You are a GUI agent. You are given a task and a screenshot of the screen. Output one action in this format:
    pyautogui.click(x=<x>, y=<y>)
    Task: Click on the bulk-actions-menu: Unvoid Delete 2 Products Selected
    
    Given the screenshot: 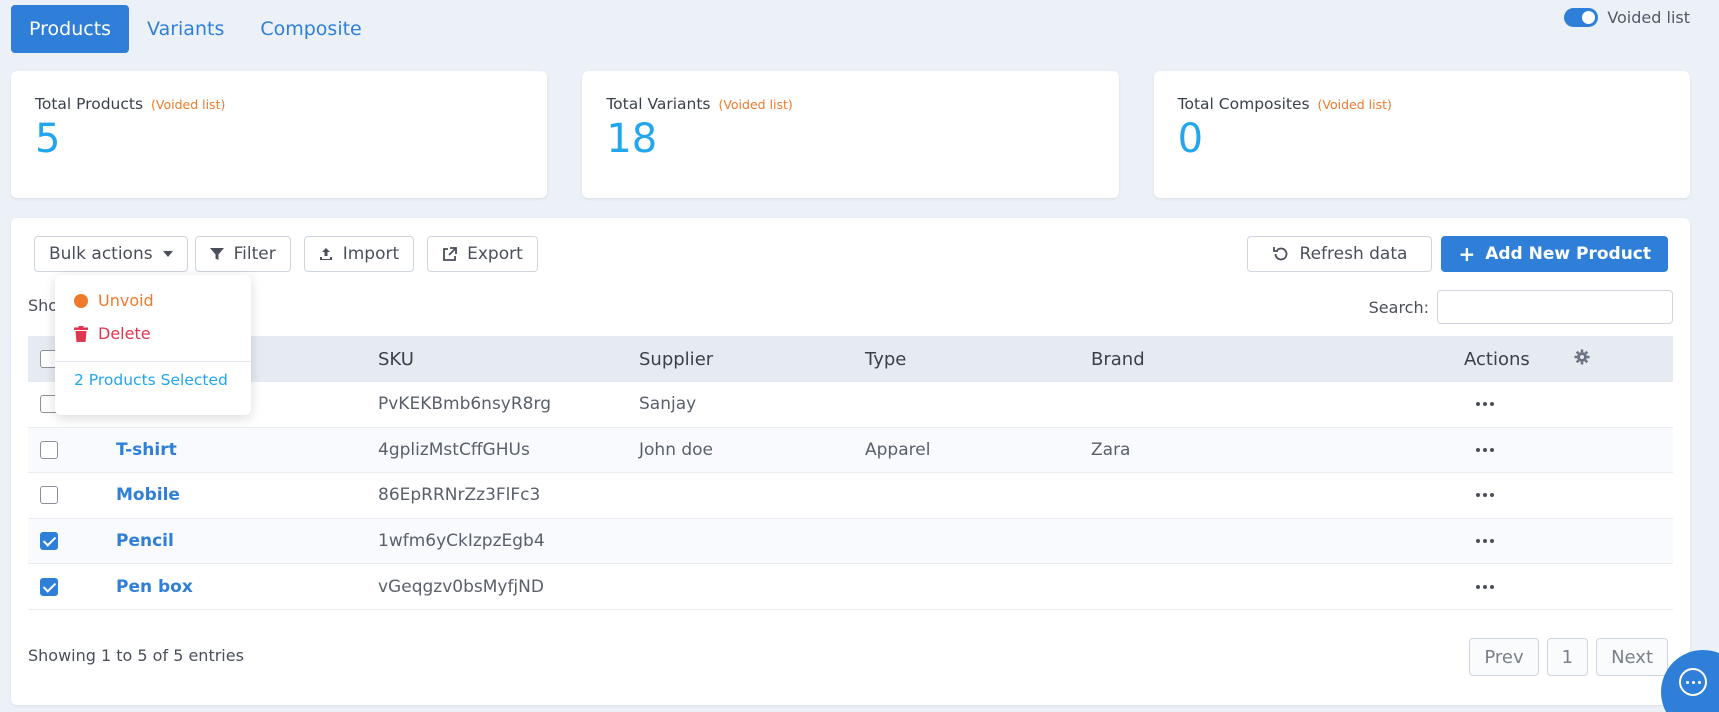 What is the action you would take?
    pyautogui.click(x=153, y=345)
    